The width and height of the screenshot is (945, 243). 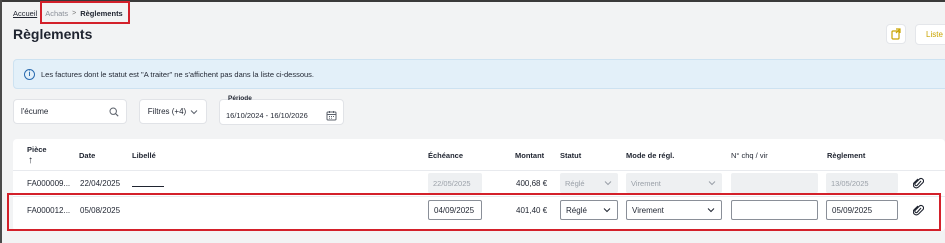 I want to click on row-montant: 401,40 €, so click(x=532, y=210).